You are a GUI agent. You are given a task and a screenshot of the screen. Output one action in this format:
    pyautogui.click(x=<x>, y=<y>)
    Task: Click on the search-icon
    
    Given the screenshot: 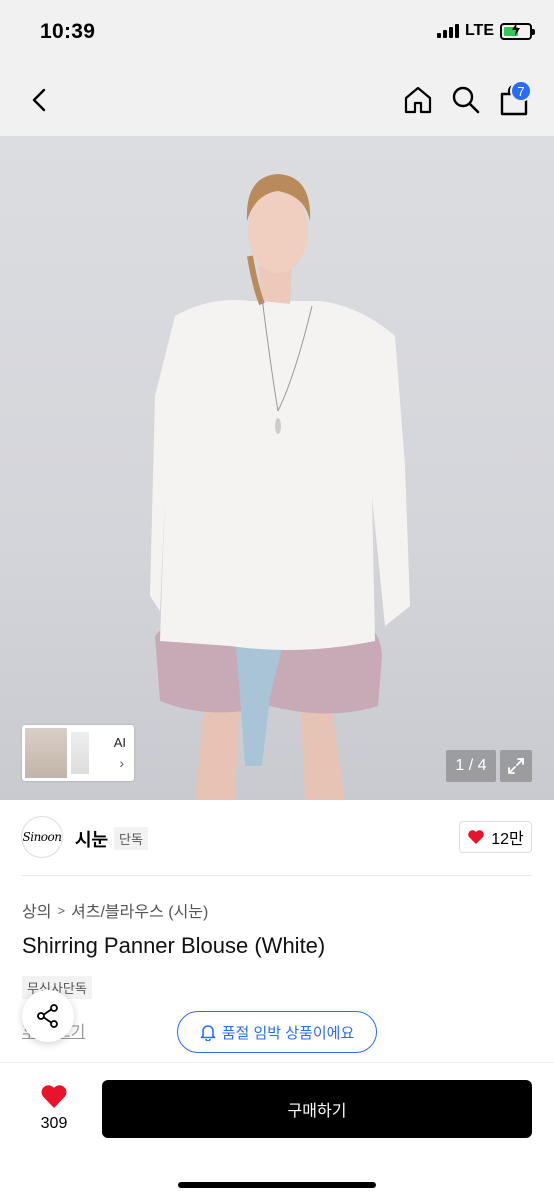 What is the action you would take?
    pyautogui.click(x=466, y=100)
    